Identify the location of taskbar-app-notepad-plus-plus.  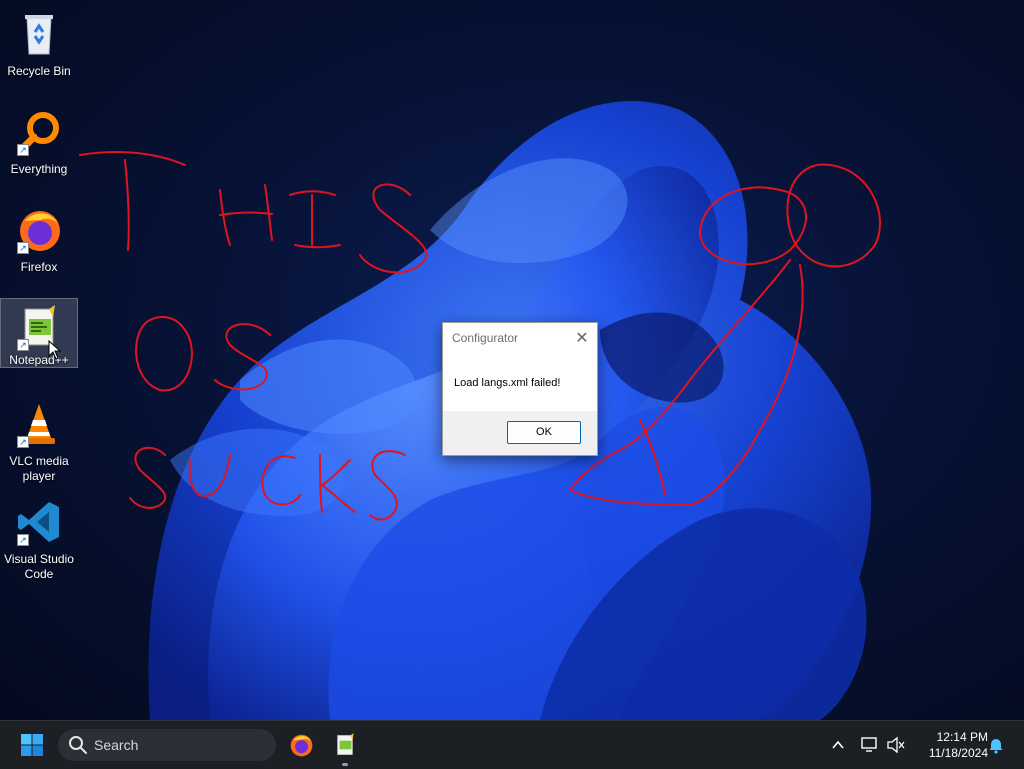
(345, 745).